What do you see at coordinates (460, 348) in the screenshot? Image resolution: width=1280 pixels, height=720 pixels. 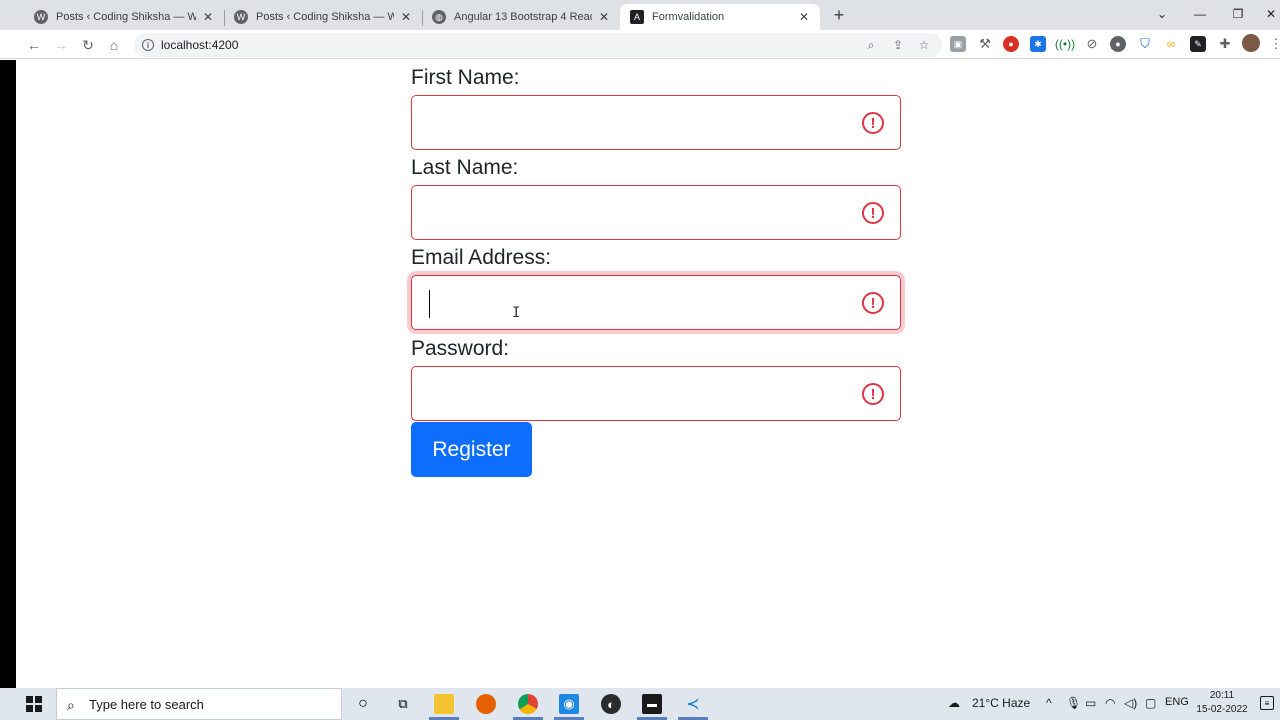 I see `password-label: Password:` at bounding box center [460, 348].